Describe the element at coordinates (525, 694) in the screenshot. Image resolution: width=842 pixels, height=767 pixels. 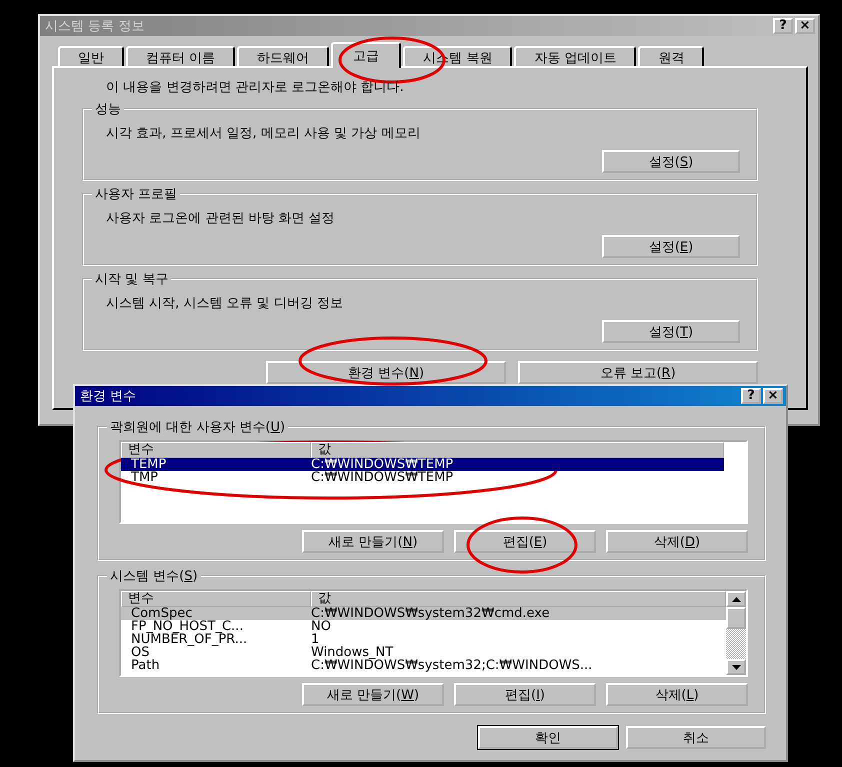
I see `list-button: 편집(I)` at that location.